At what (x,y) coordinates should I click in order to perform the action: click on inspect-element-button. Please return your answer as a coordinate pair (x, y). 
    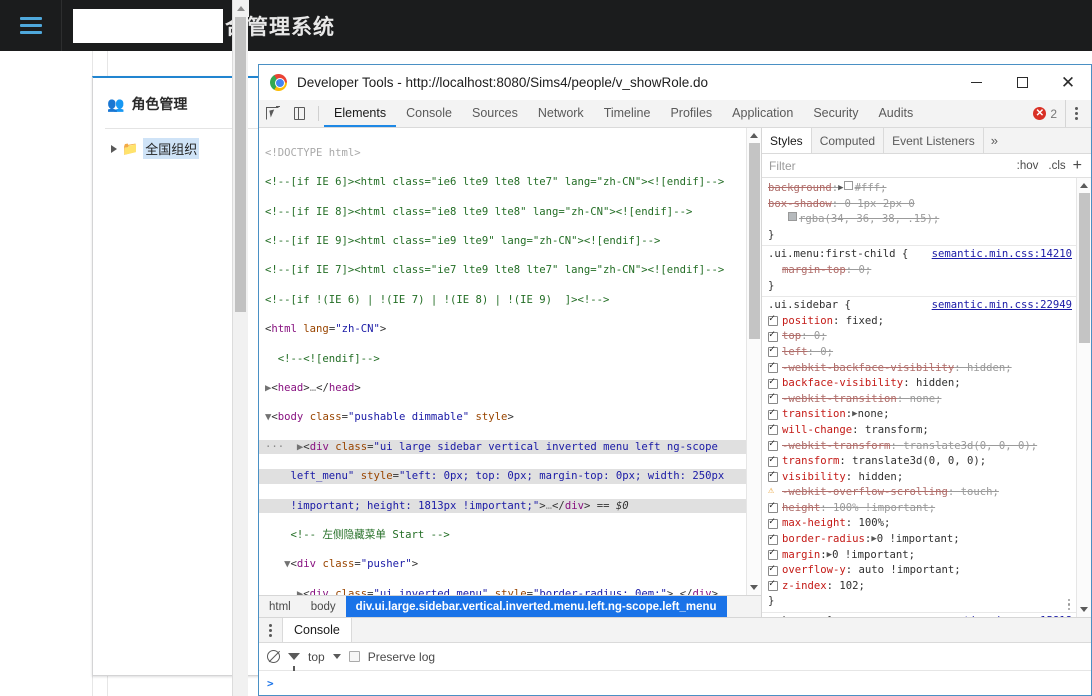
    Looking at the image, I should click on (272, 113).